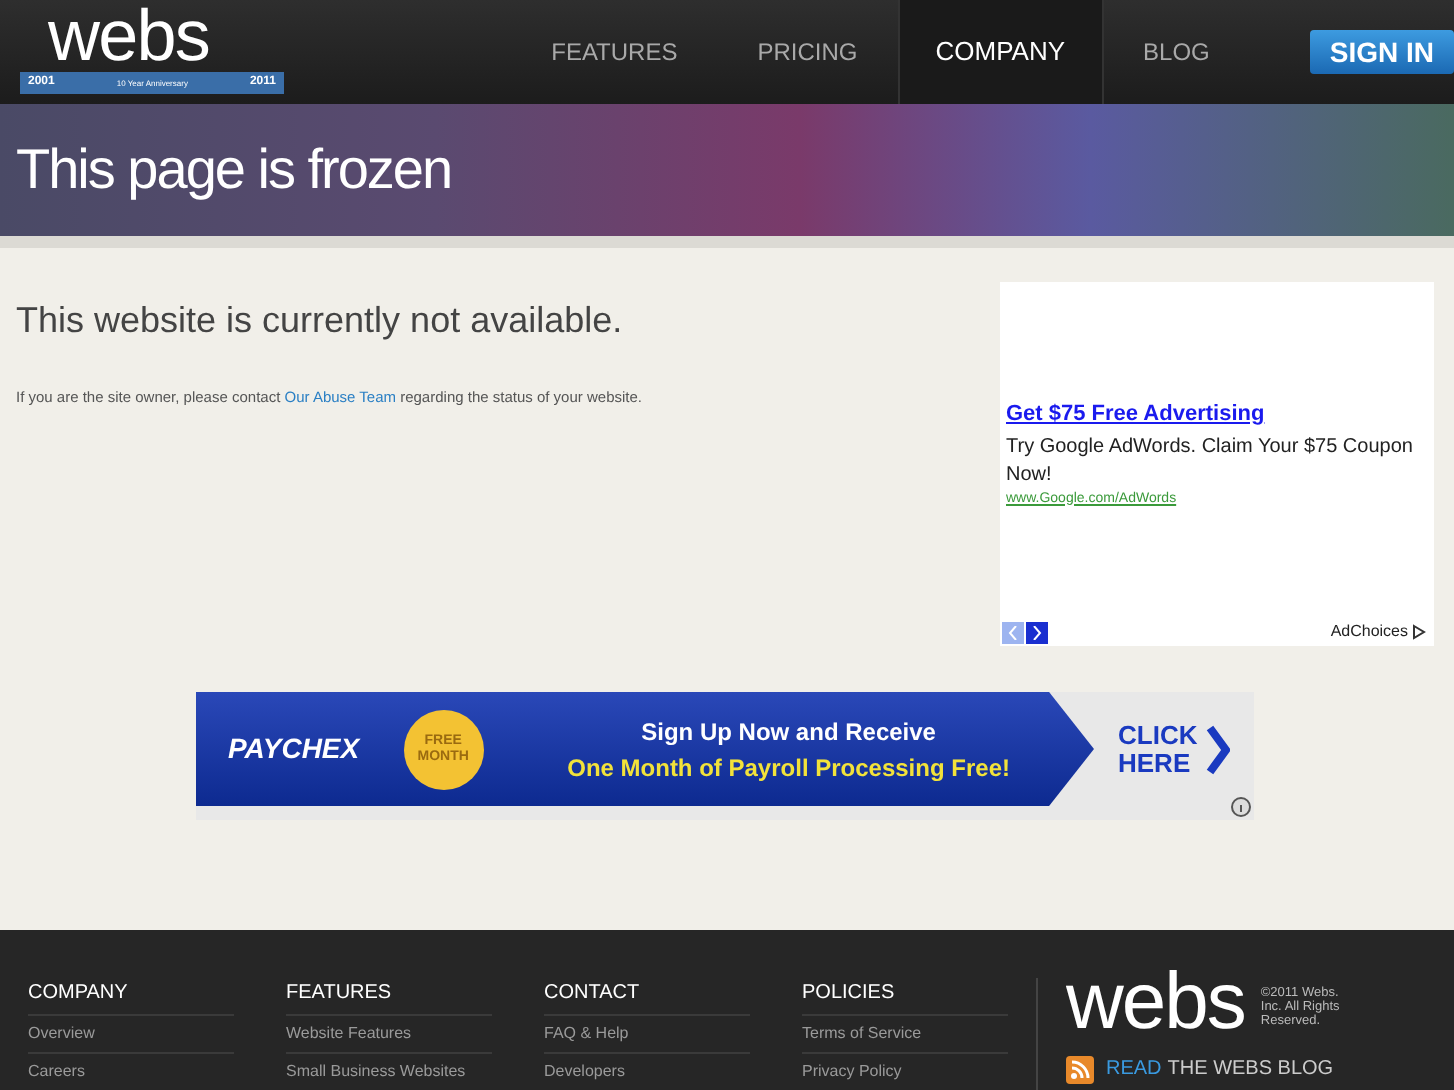 This screenshot has width=1454, height=1090. Describe the element at coordinates (788, 732) in the screenshot. I see `offer-line: Sign Up Now and Receive` at that location.